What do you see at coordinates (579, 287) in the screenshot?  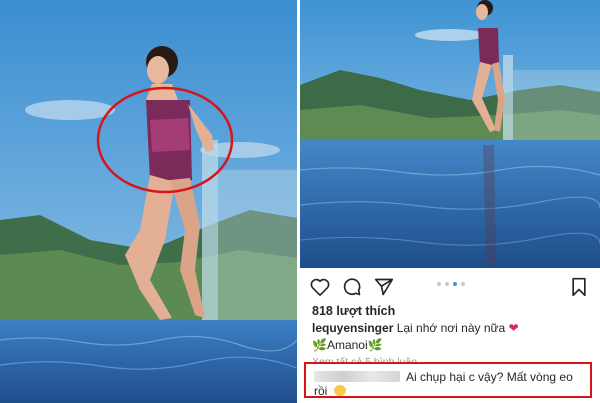 I see `bookmark-icon` at bounding box center [579, 287].